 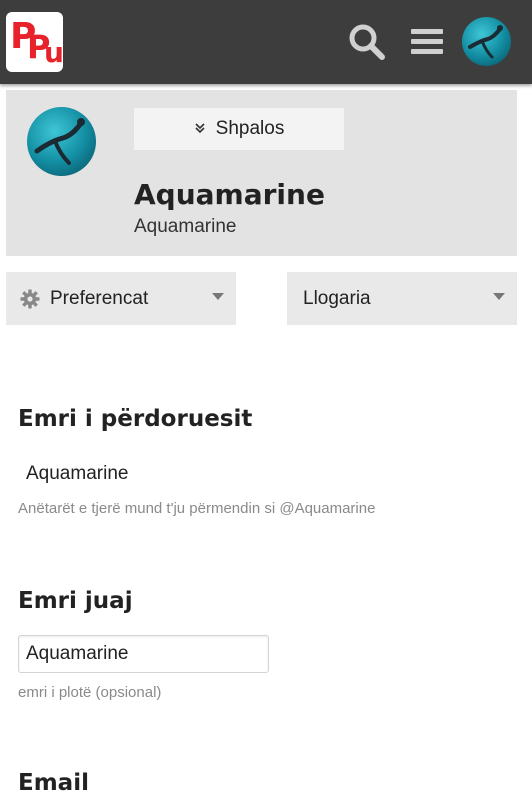 What do you see at coordinates (402, 298) in the screenshot?
I see `account-dropdown: Llogaria` at bounding box center [402, 298].